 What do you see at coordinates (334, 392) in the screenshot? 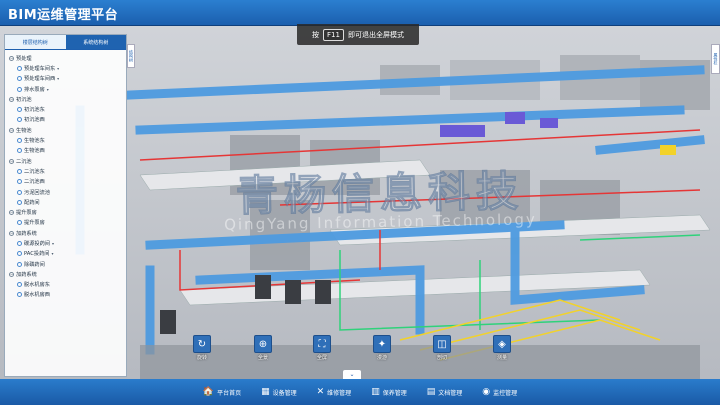
I see `nav-repair: ✕ 维修管理` at bounding box center [334, 392].